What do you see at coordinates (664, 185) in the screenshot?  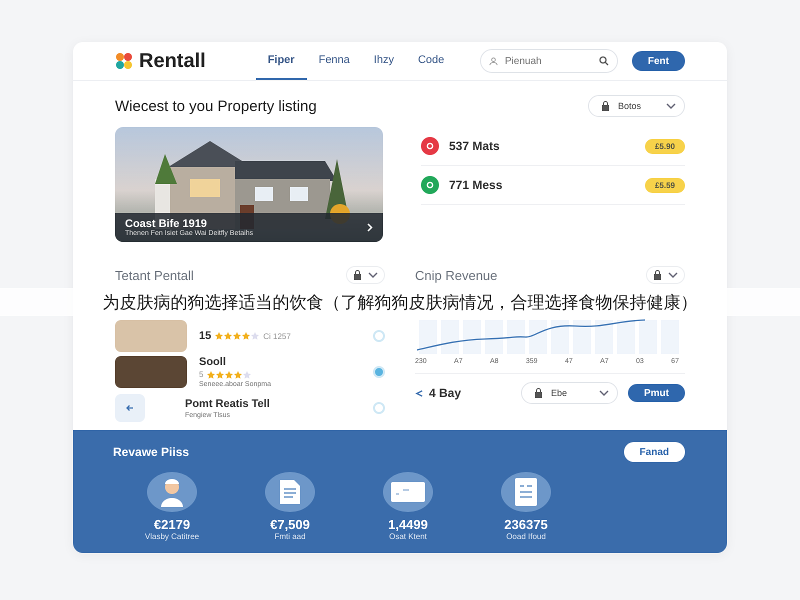 I see `price-badge: £5.59` at bounding box center [664, 185].